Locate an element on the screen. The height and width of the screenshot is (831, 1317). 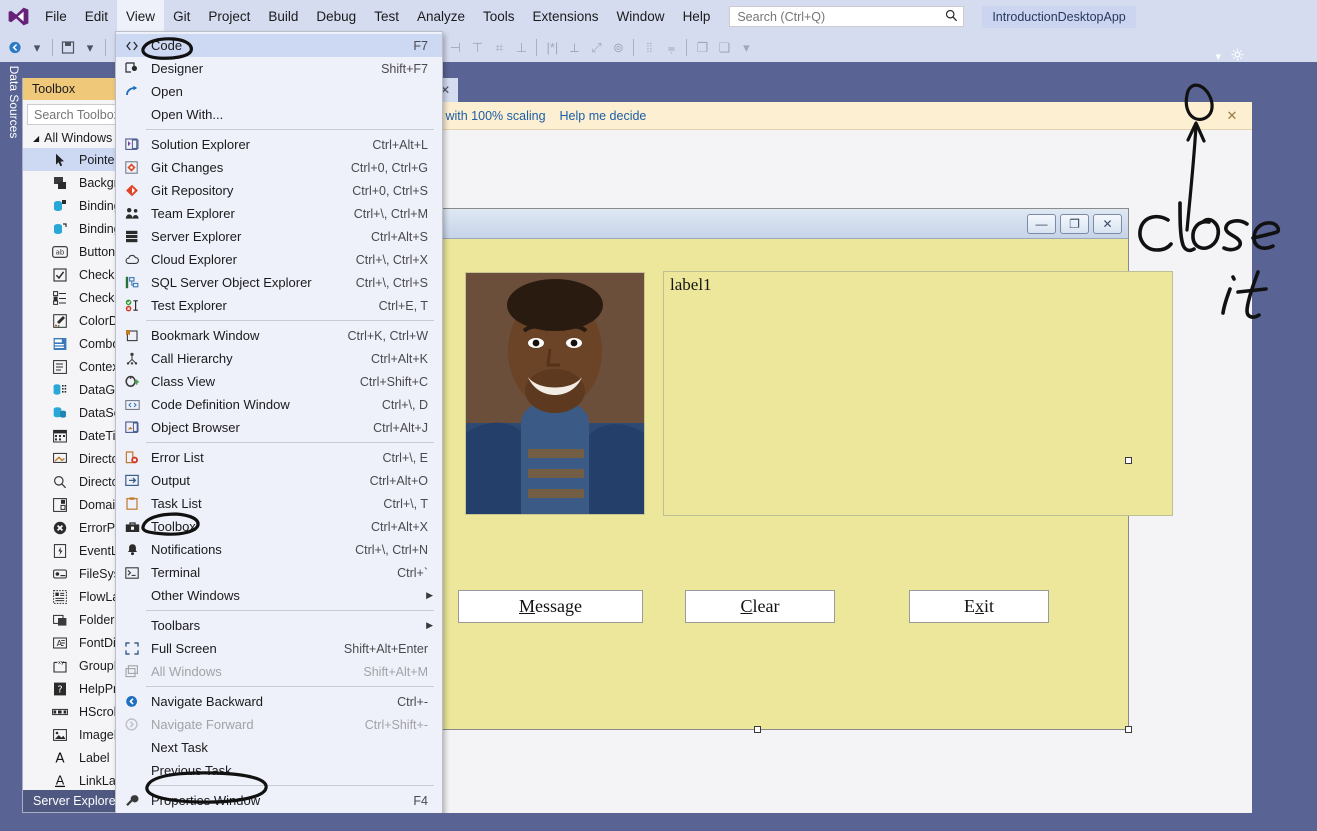
menu-debug: Debug is located at coordinates (336, 16).